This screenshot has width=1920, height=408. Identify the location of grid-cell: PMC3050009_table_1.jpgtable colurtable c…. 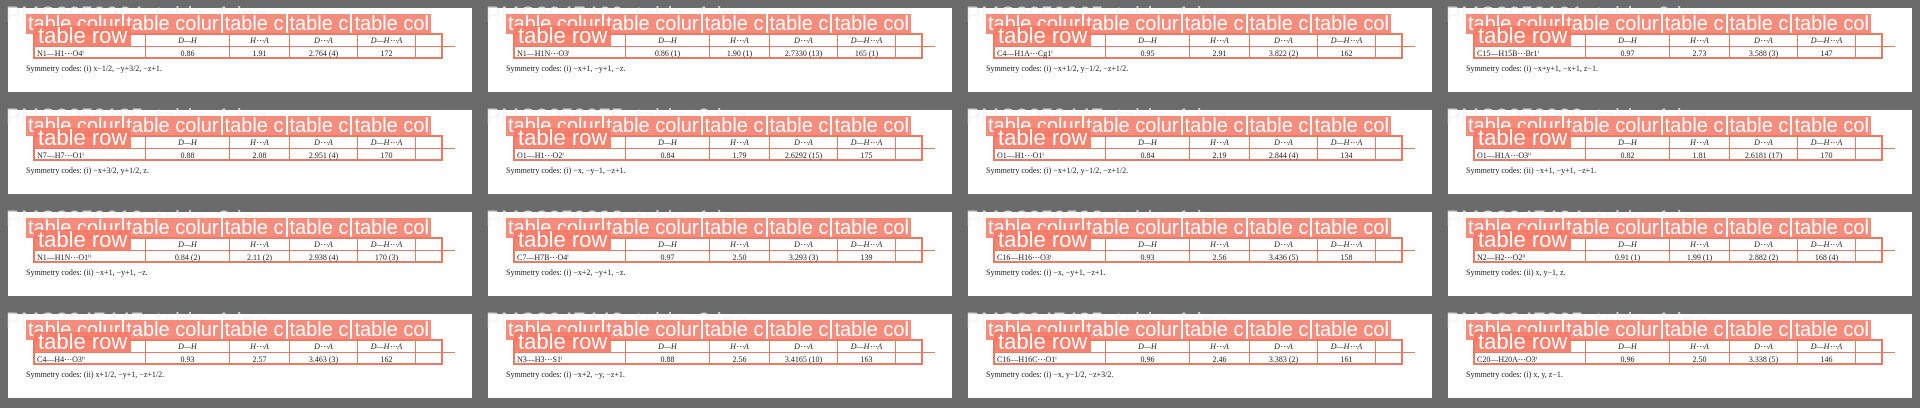
(1680, 153).